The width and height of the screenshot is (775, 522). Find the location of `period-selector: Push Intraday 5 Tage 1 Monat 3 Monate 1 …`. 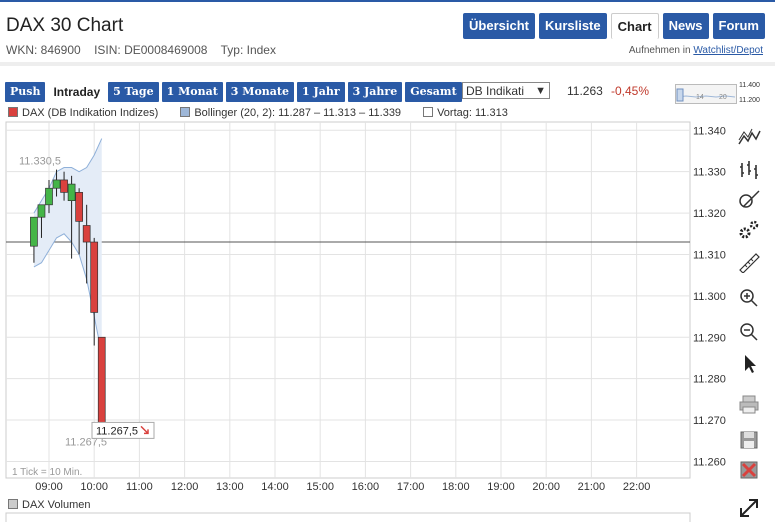

period-selector: Push Intraday 5 Tage 1 Monat 3 Monate 1 … is located at coordinates (233, 92).